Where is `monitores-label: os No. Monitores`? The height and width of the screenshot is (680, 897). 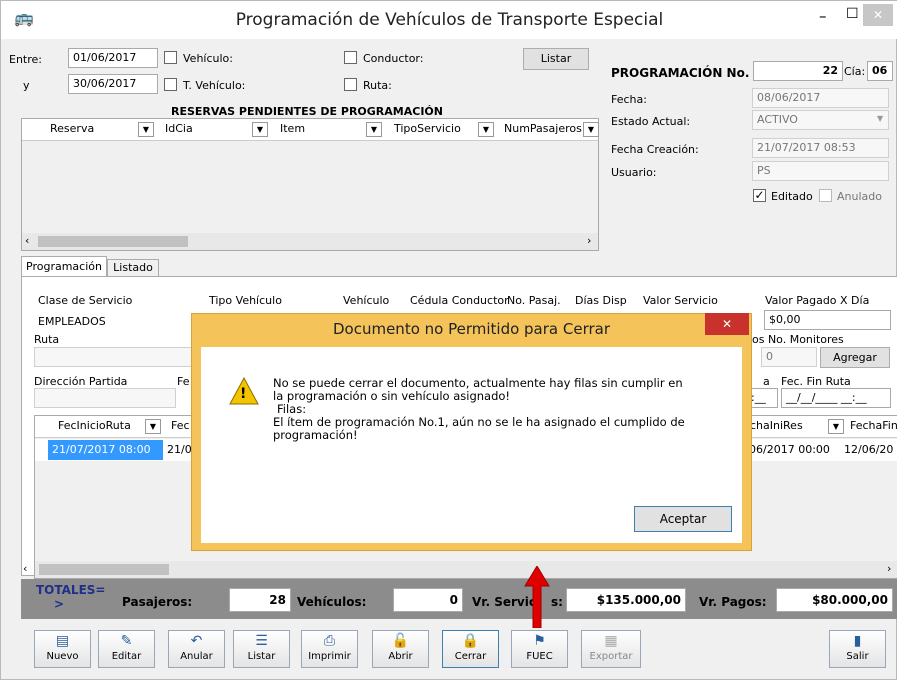 monitores-label: os No. Monitores is located at coordinates (798, 339).